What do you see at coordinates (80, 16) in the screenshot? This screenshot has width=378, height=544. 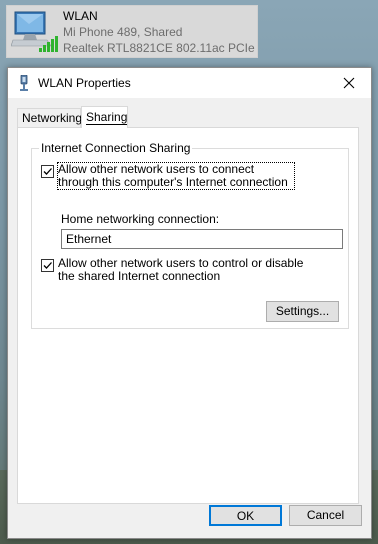 I see `network-name: WLAN` at bounding box center [80, 16].